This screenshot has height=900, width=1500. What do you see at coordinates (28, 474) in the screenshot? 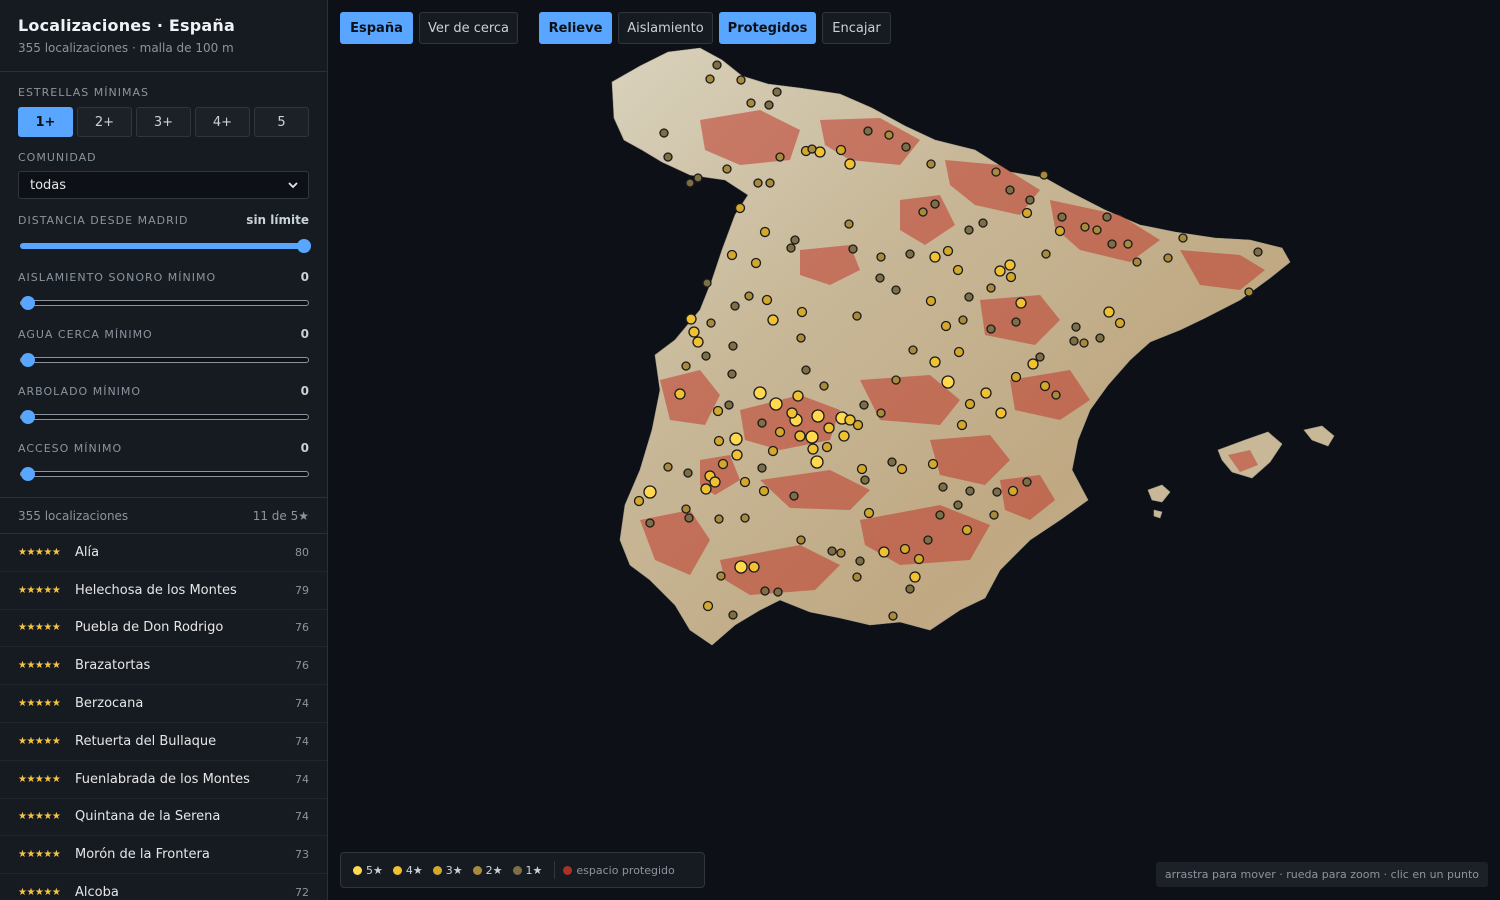
I see `access-slider-thumb` at bounding box center [28, 474].